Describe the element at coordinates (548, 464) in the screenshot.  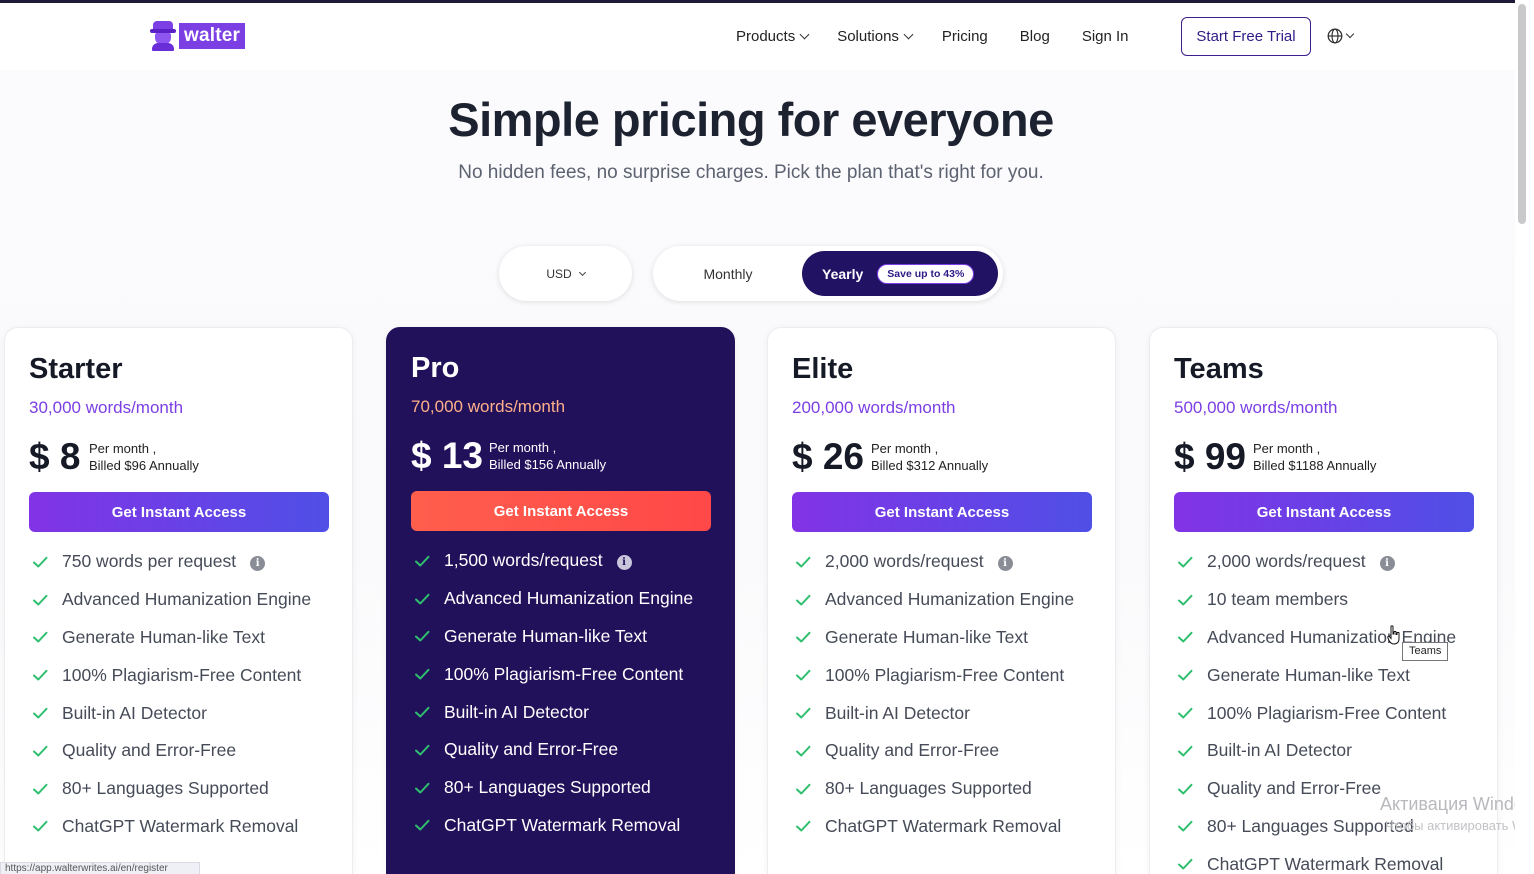
I see `plan-billed: Billed $156 Annually` at that location.